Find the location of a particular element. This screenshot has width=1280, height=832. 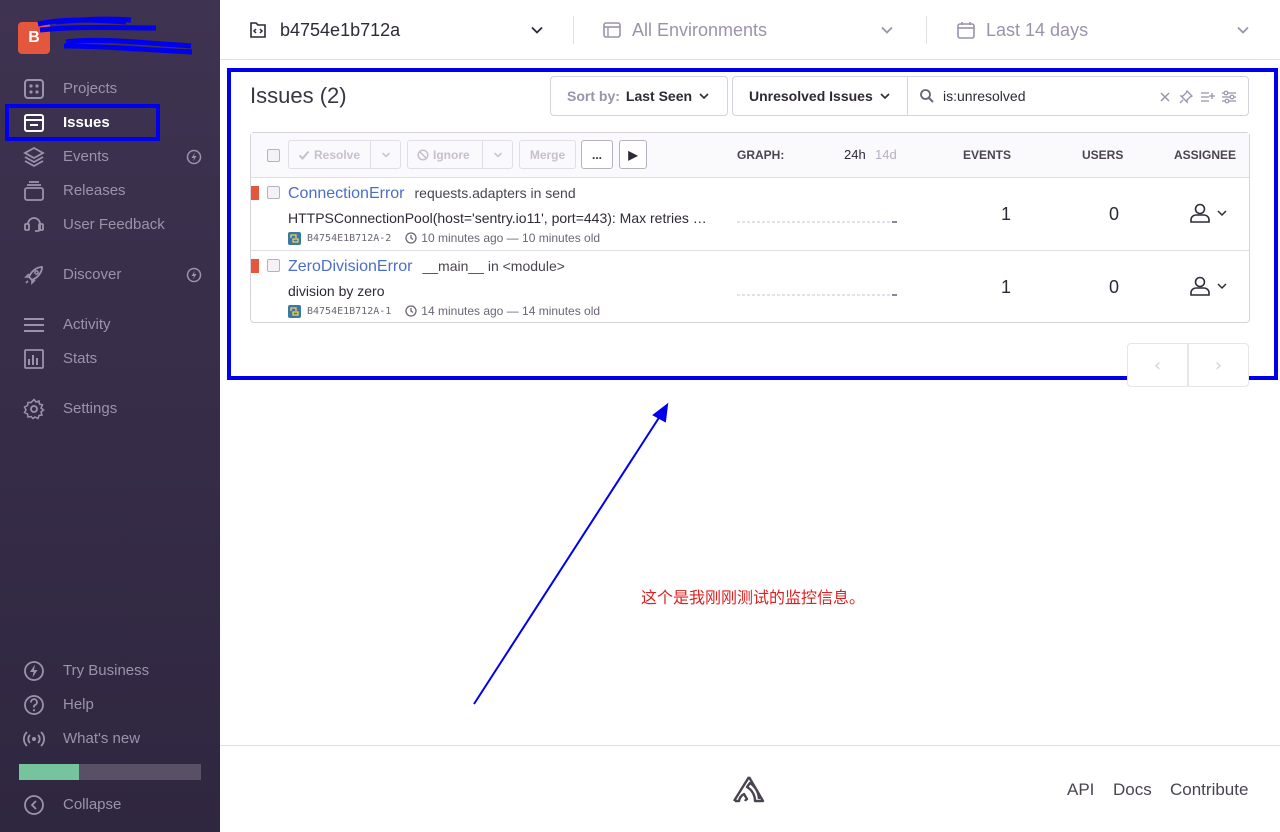

play-icon: ▶ is located at coordinates (633, 154).